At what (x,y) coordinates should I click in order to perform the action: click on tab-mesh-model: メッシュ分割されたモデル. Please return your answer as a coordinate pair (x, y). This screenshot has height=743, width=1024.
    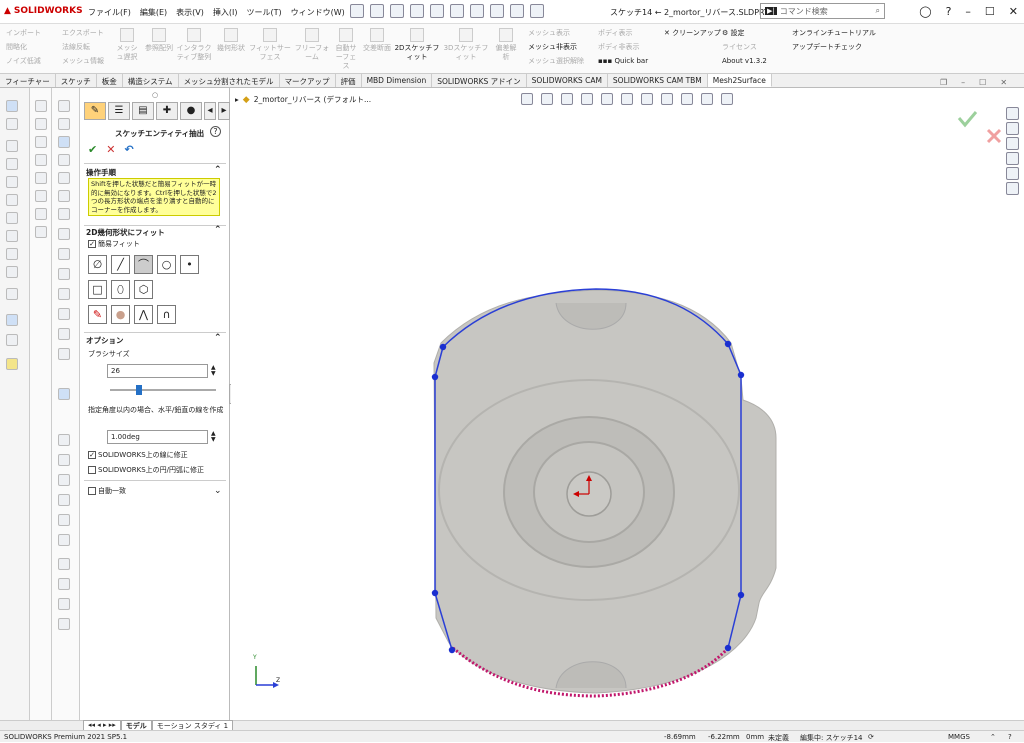
    Looking at the image, I should click on (229, 80).